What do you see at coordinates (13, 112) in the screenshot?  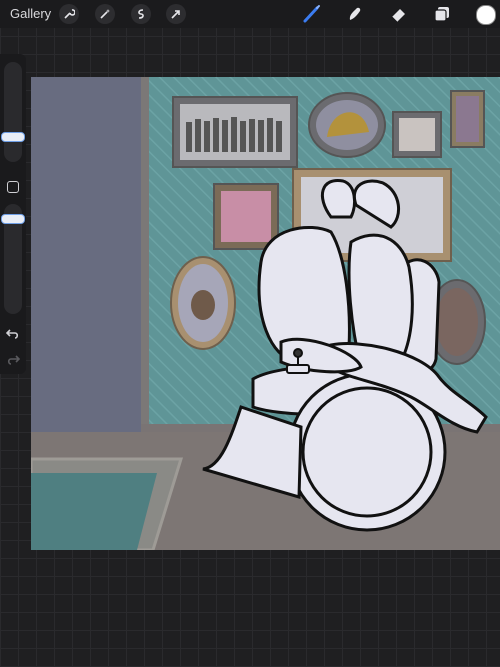 I see `brush-size-slider` at bounding box center [13, 112].